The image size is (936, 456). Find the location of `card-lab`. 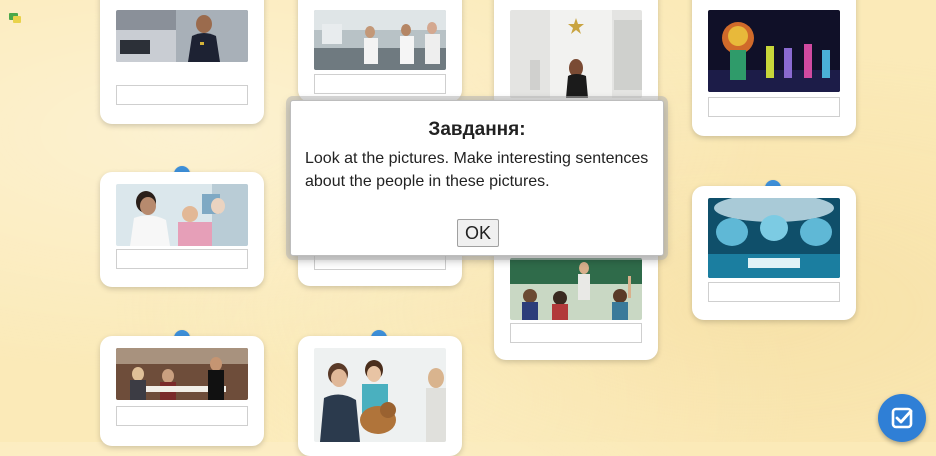

card-lab is located at coordinates (380, 51).